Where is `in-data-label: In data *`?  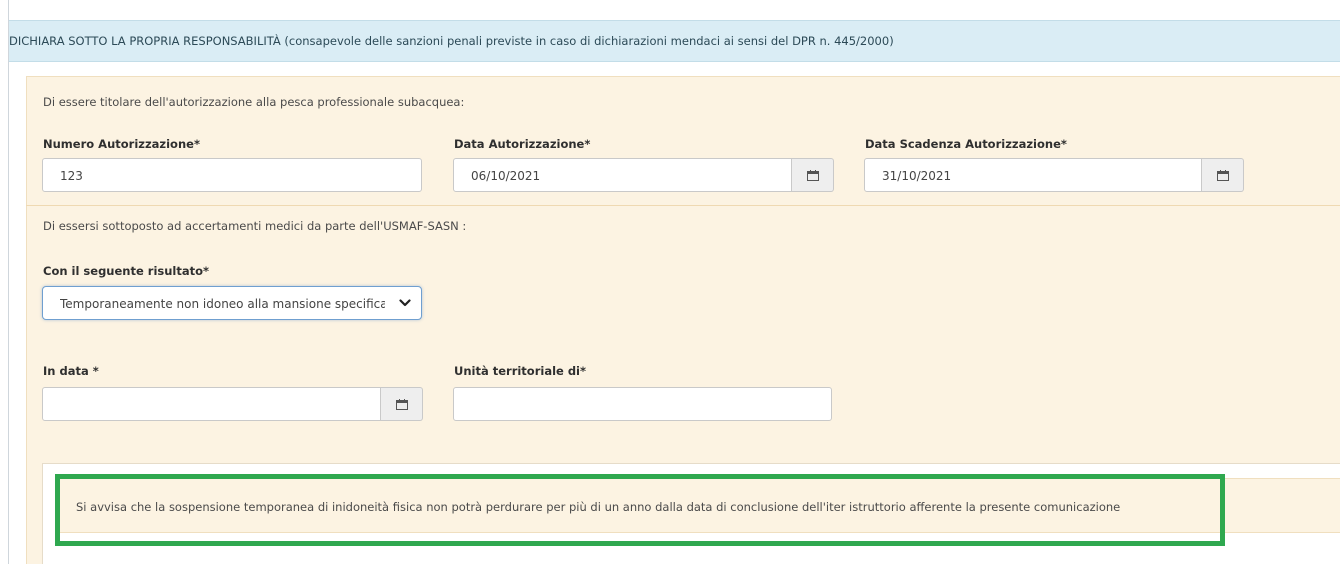
in-data-label: In data * is located at coordinates (71, 371).